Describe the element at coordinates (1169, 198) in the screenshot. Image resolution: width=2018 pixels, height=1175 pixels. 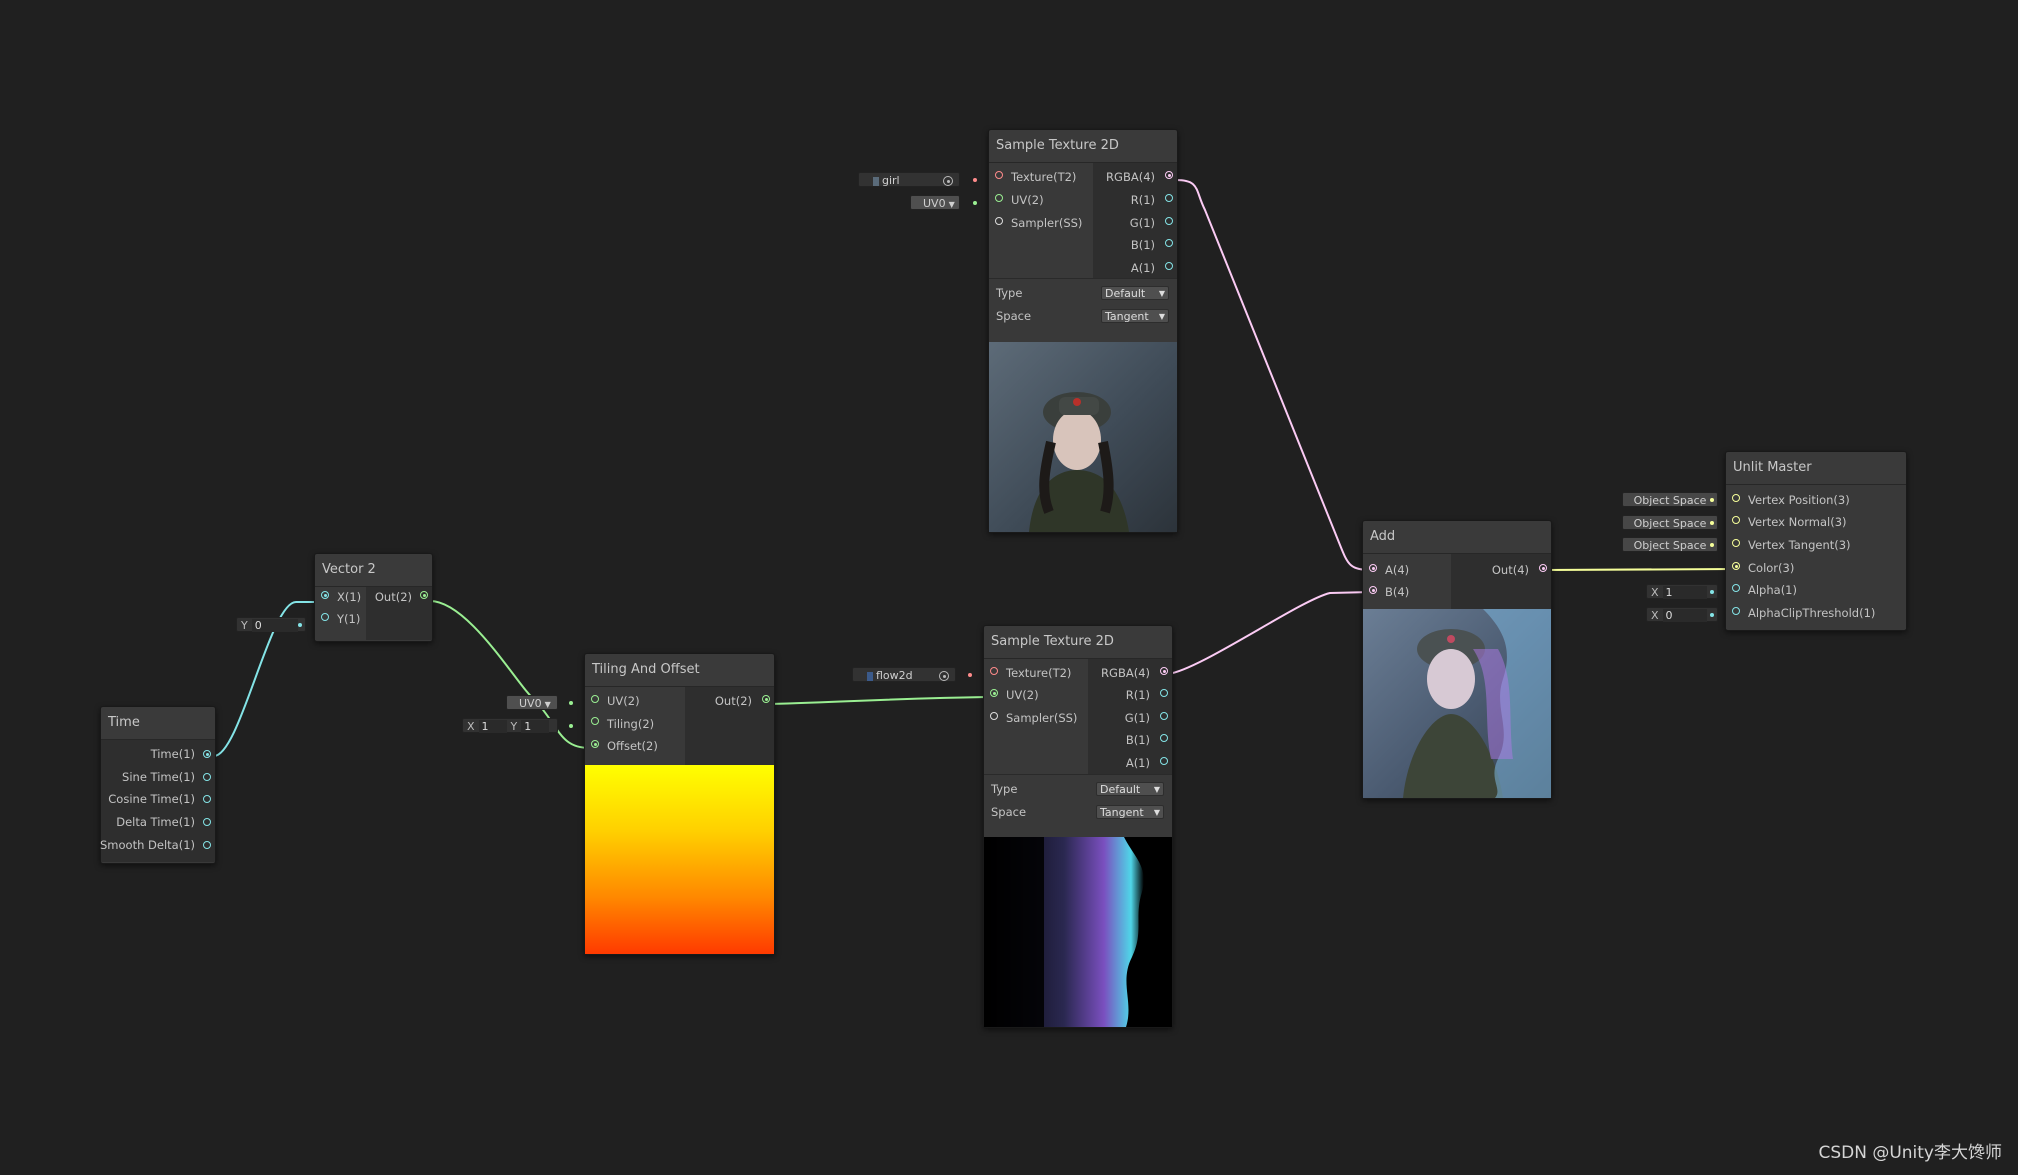
I see `girl-r-port-dot` at that location.